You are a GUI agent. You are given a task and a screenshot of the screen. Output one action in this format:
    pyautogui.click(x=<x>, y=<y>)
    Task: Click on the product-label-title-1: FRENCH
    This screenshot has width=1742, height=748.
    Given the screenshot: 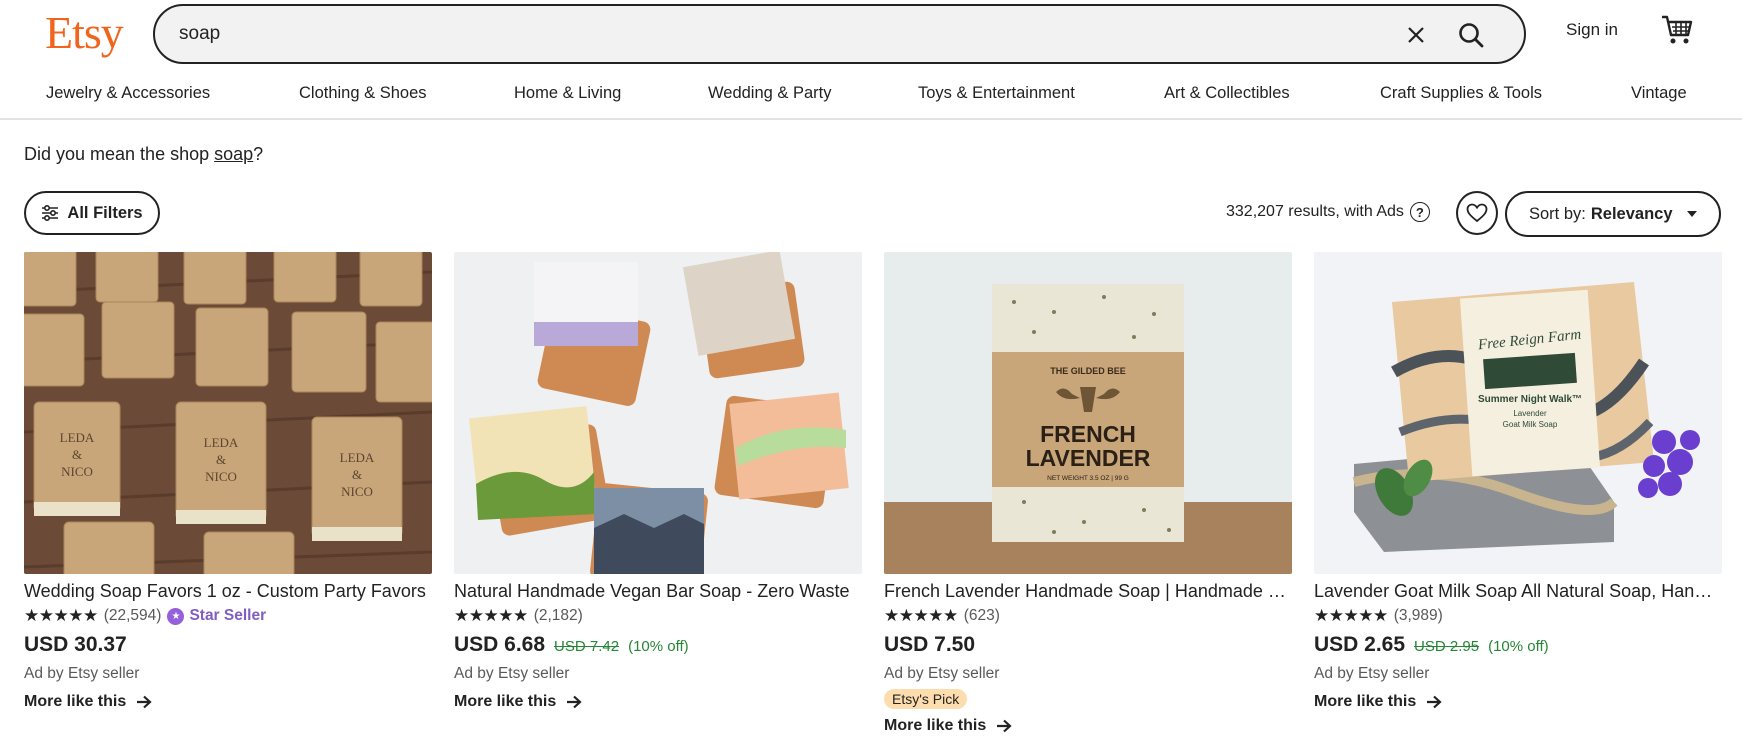 What is the action you would take?
    pyautogui.click(x=1088, y=434)
    